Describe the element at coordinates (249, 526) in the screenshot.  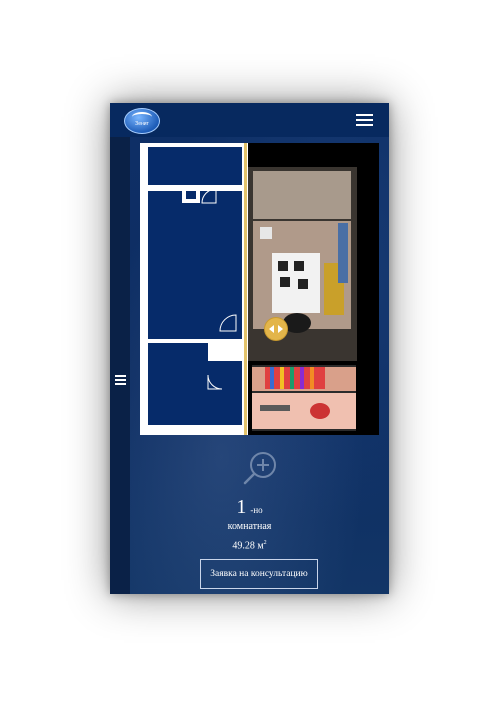
I see `rooms-word: комнатная` at that location.